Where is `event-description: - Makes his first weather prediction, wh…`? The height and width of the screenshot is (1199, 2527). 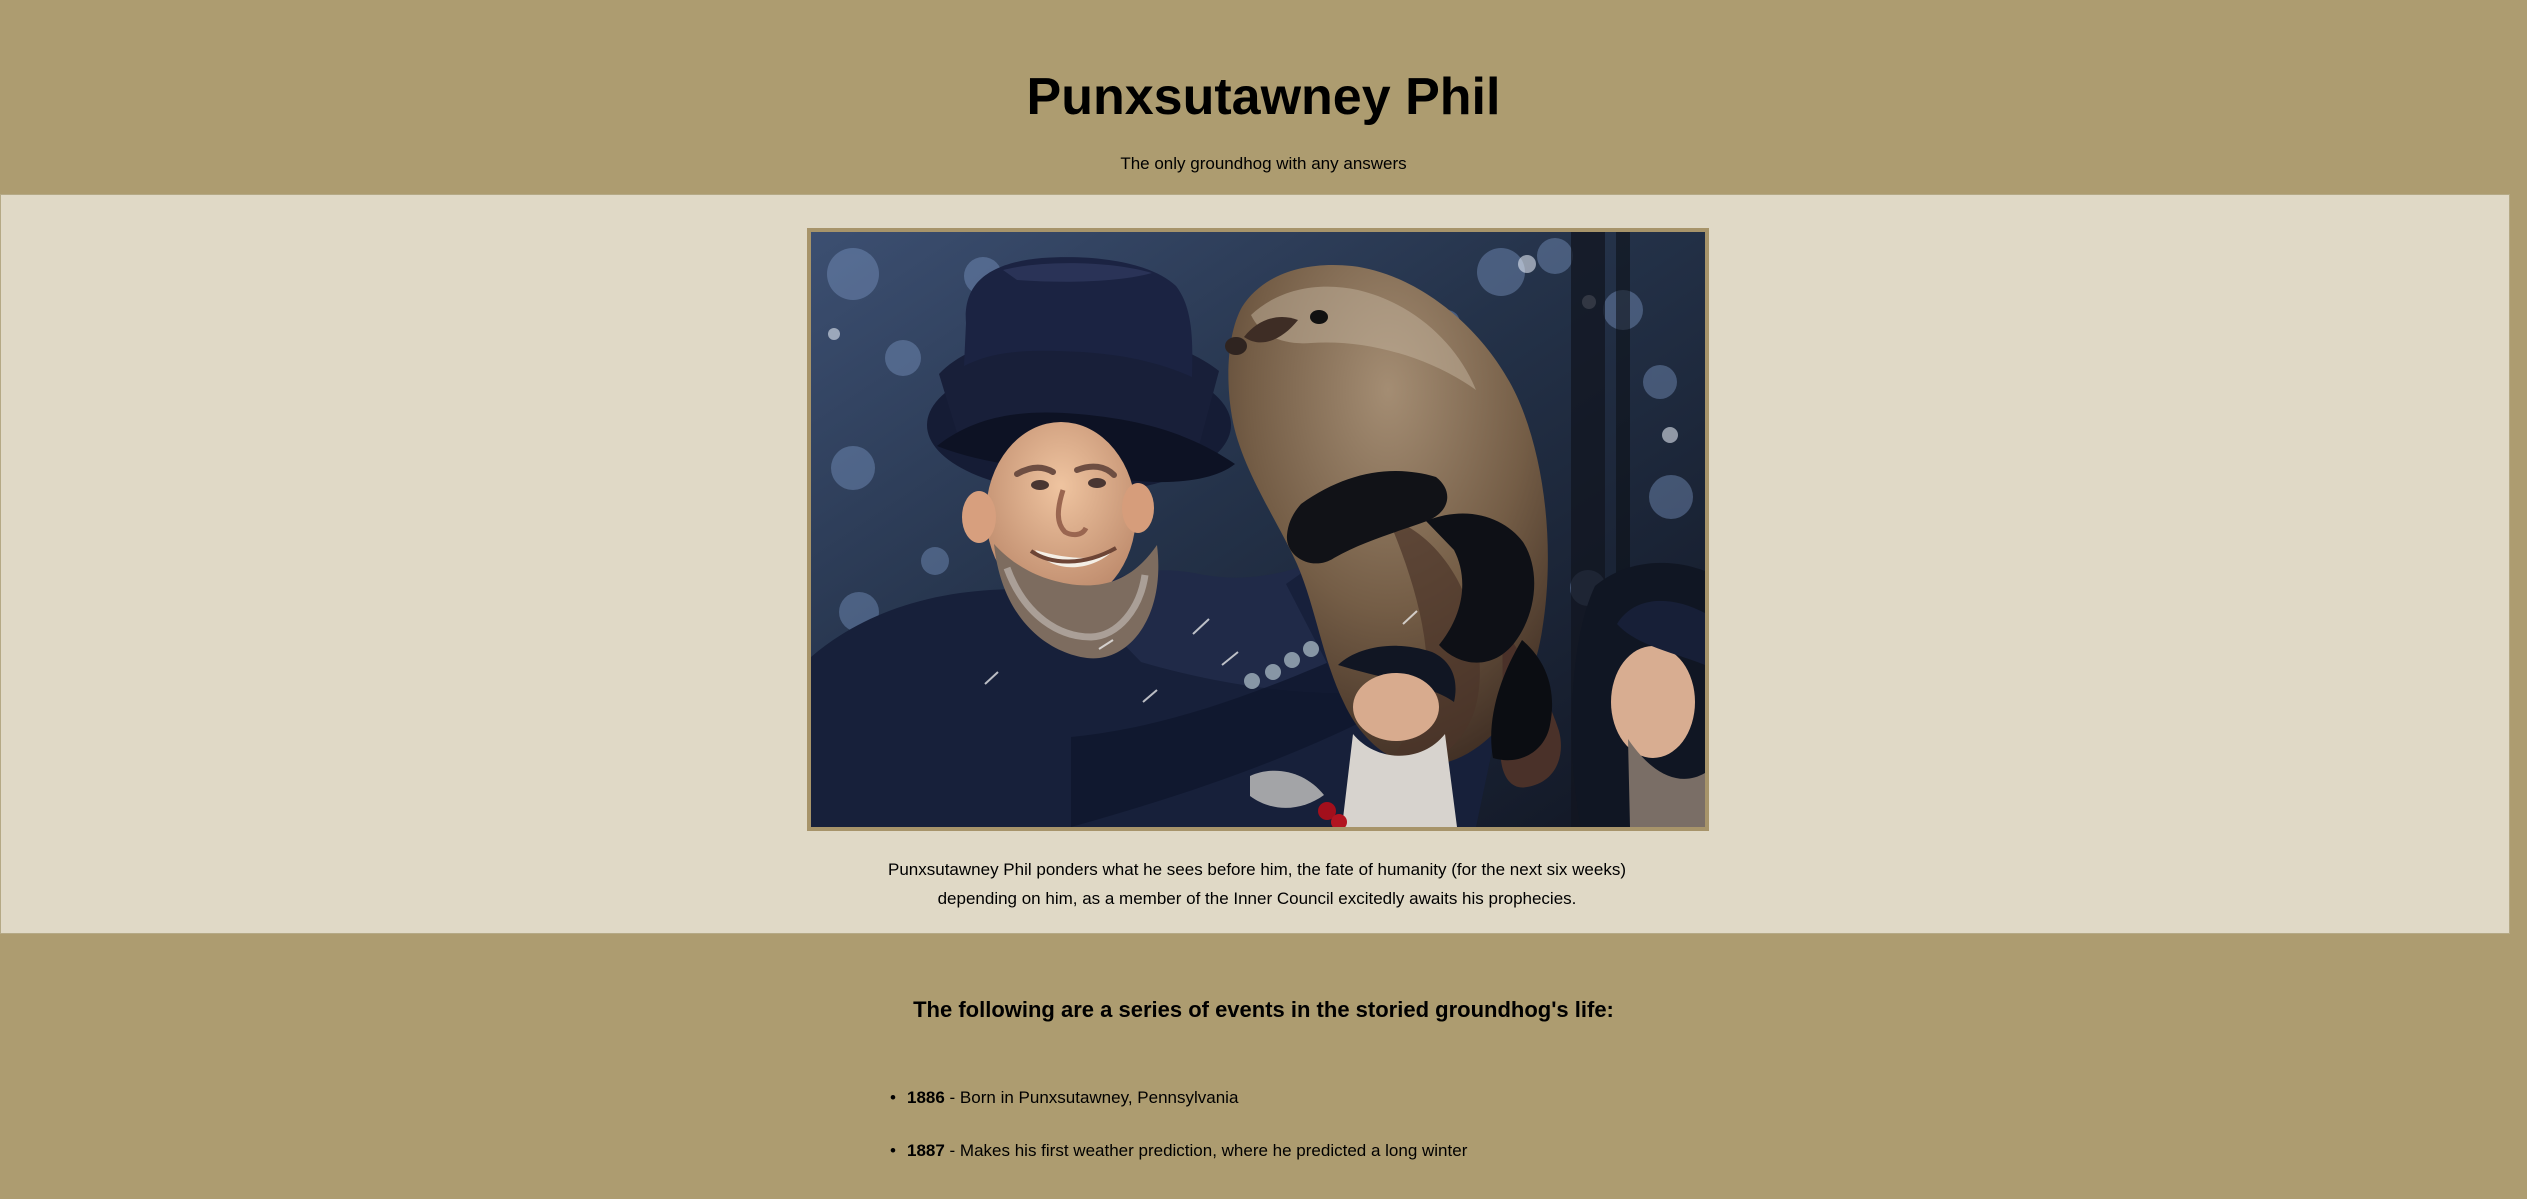
event-description: - Makes his first weather prediction, wh… is located at coordinates (1206, 1150).